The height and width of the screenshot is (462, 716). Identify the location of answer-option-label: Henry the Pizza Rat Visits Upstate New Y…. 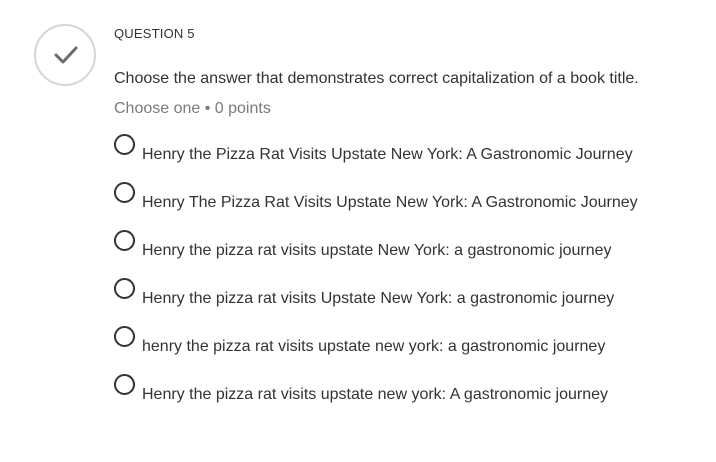
(387, 155).